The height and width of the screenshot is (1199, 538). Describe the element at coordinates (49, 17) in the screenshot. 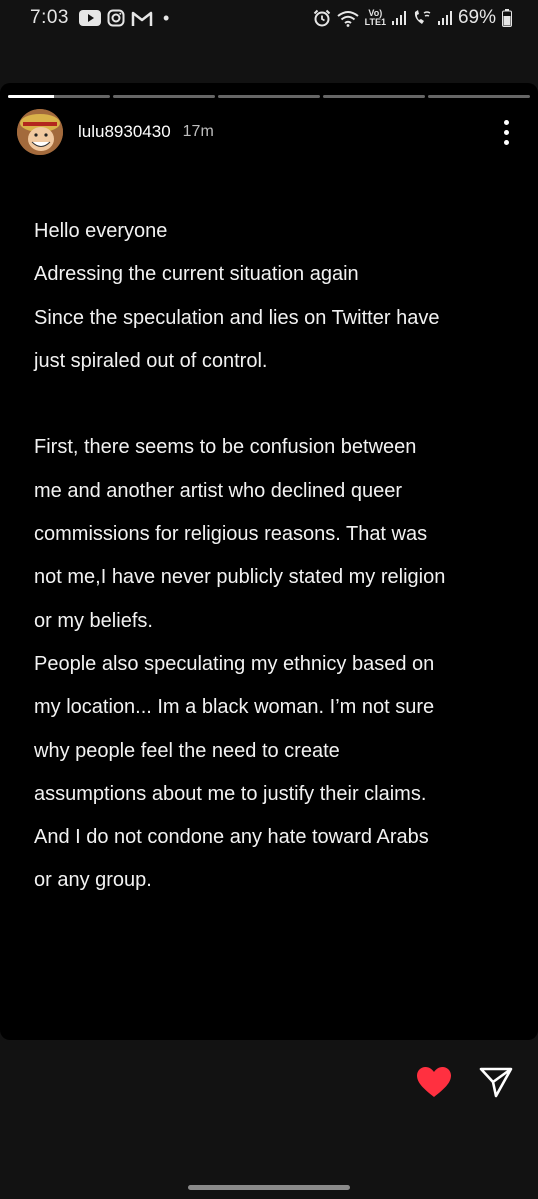

I see `status-time: 7:03` at that location.